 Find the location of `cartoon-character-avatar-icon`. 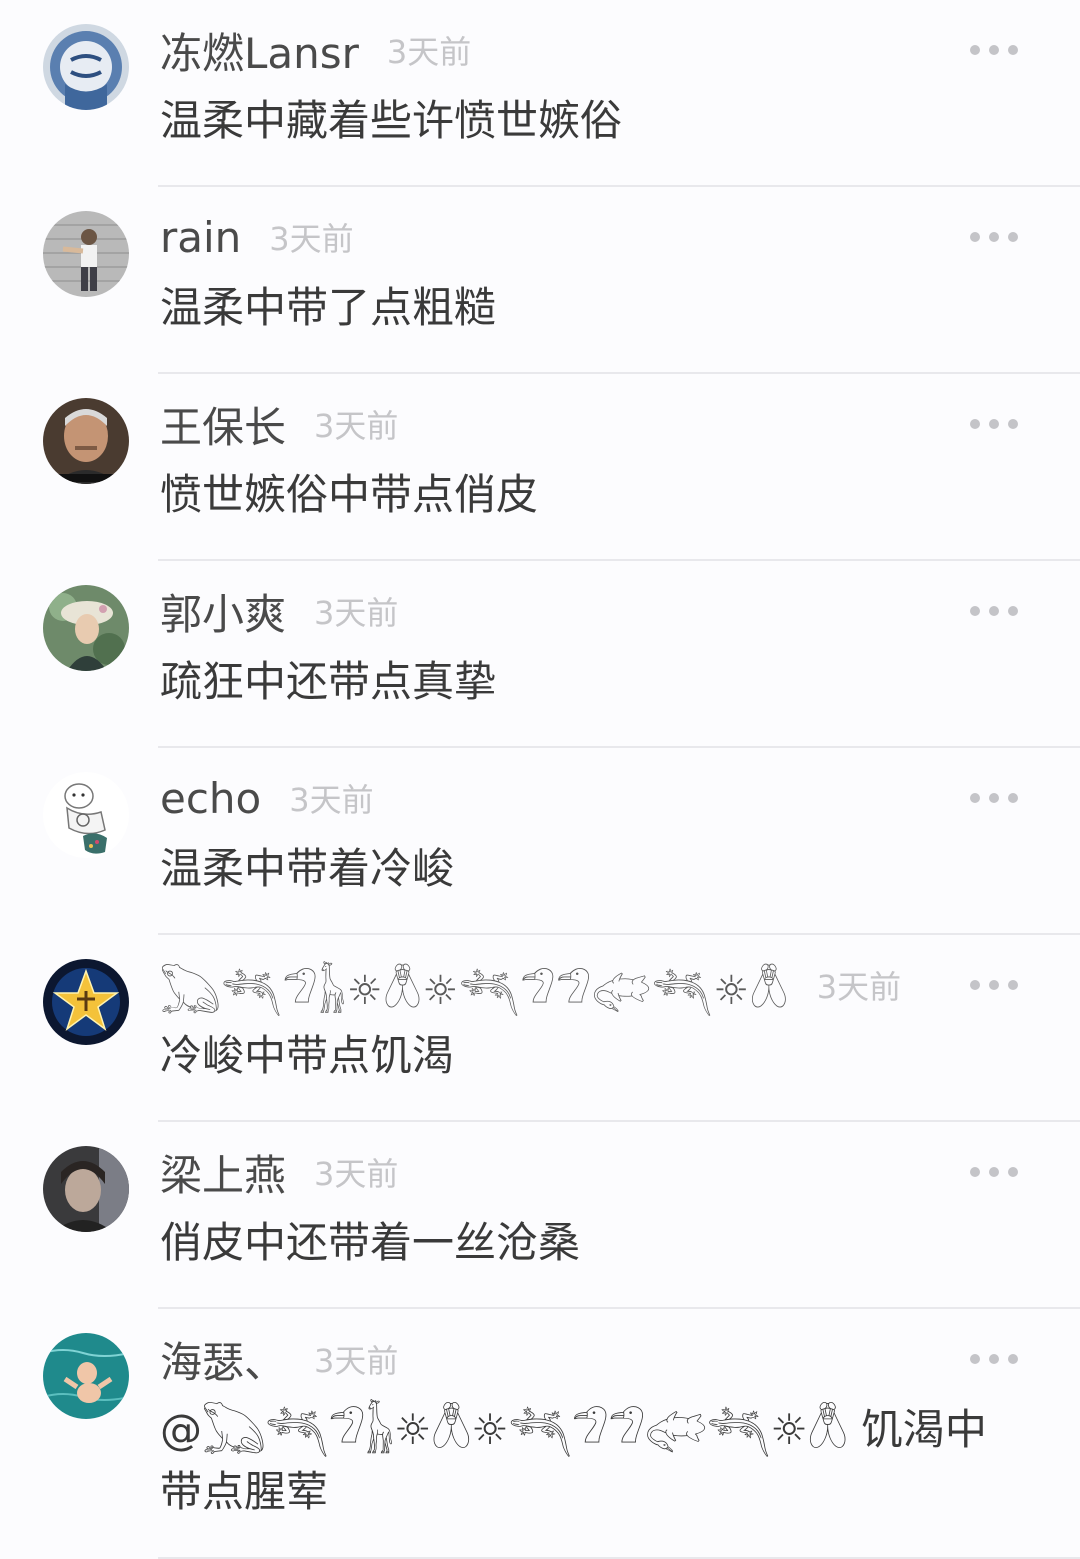

cartoon-character-avatar-icon is located at coordinates (86, 815).